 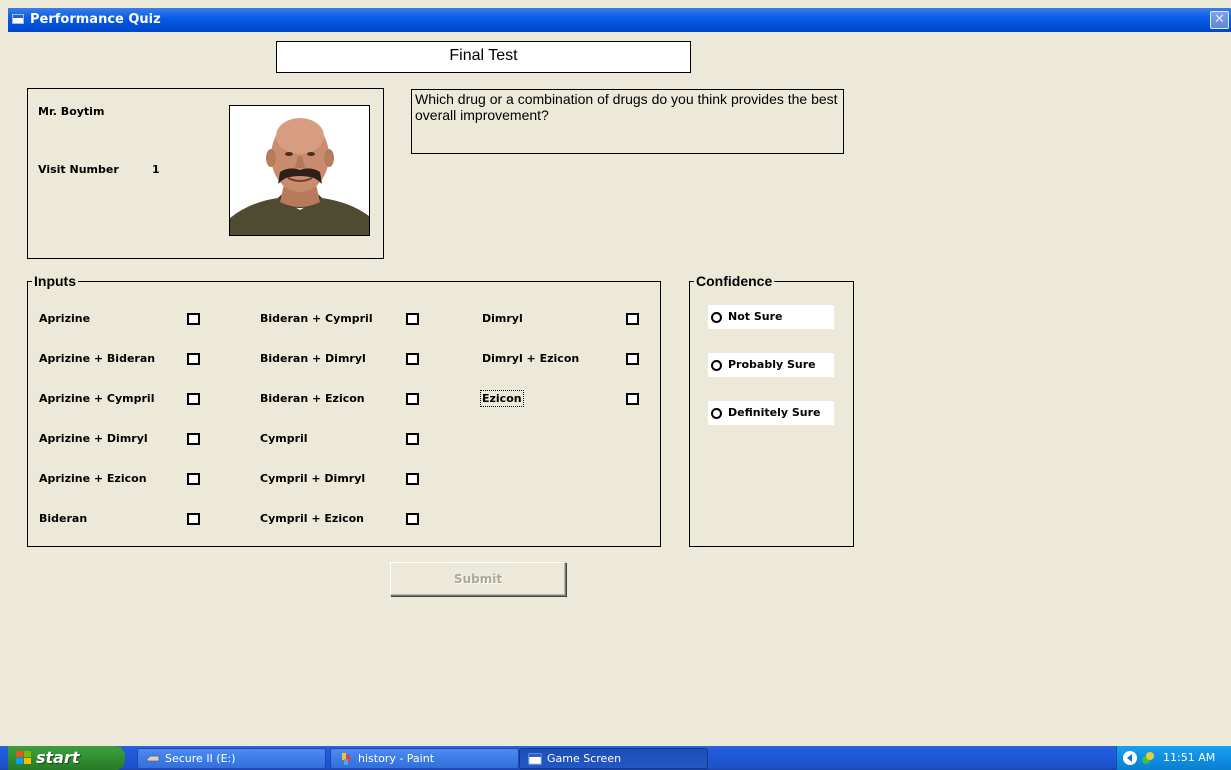 I want to click on option-label: Aprizine + Ezicon, so click(x=93, y=478).